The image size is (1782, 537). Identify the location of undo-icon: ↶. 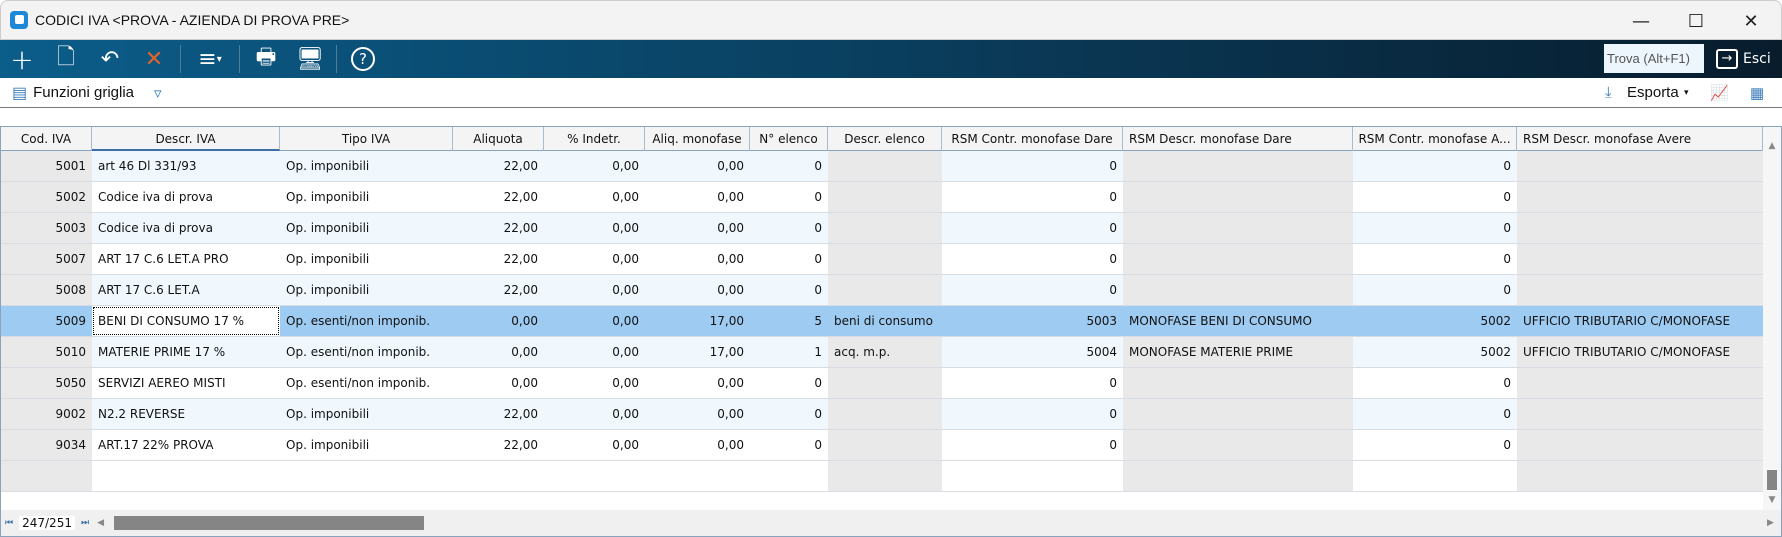
(110, 59).